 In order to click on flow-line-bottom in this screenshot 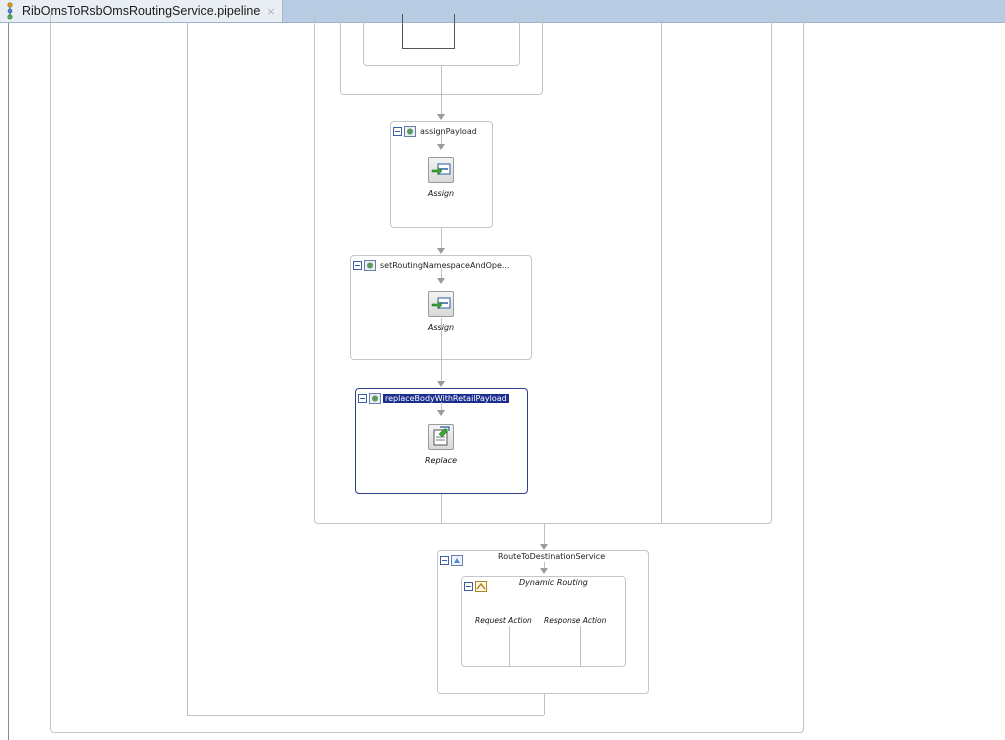, I will do `click(365, 715)`.